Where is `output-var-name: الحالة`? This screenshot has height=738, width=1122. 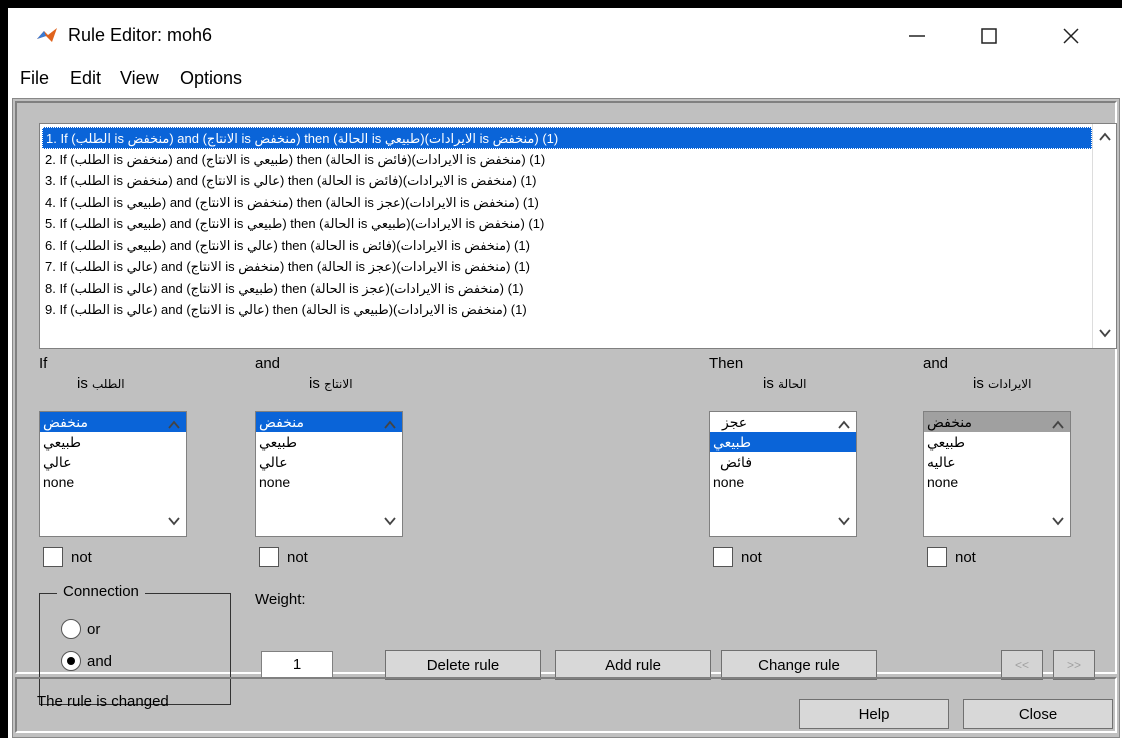 output-var-name: الحالة is located at coordinates (792, 384).